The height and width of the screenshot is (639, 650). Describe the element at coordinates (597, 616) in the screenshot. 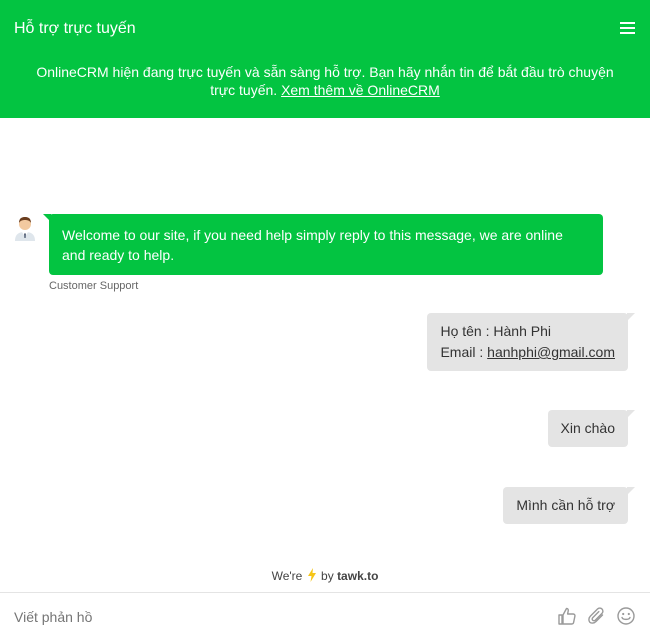

I see `paperclip-icon` at that location.